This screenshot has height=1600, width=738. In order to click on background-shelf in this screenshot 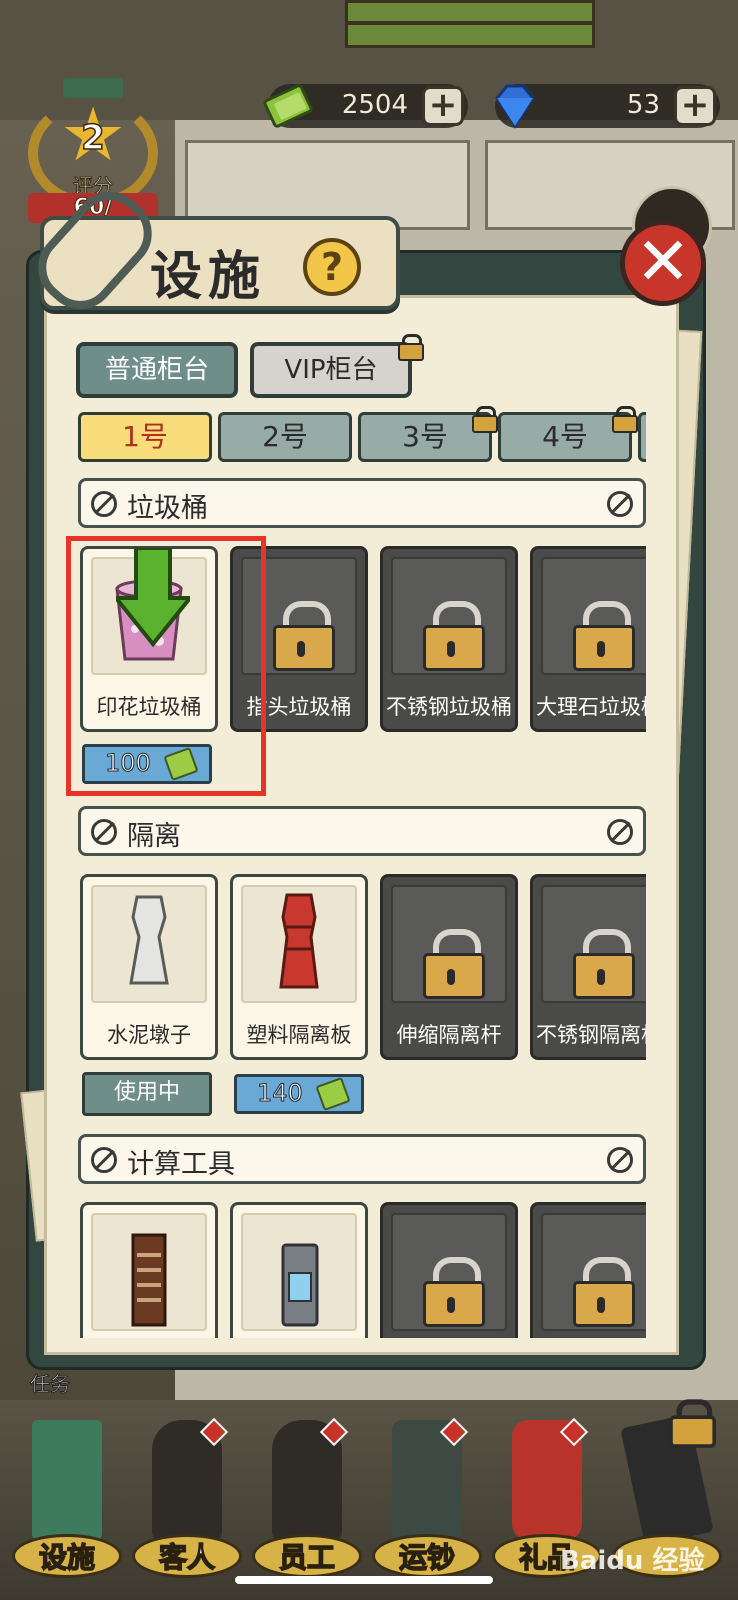, I will do `click(470, 24)`.